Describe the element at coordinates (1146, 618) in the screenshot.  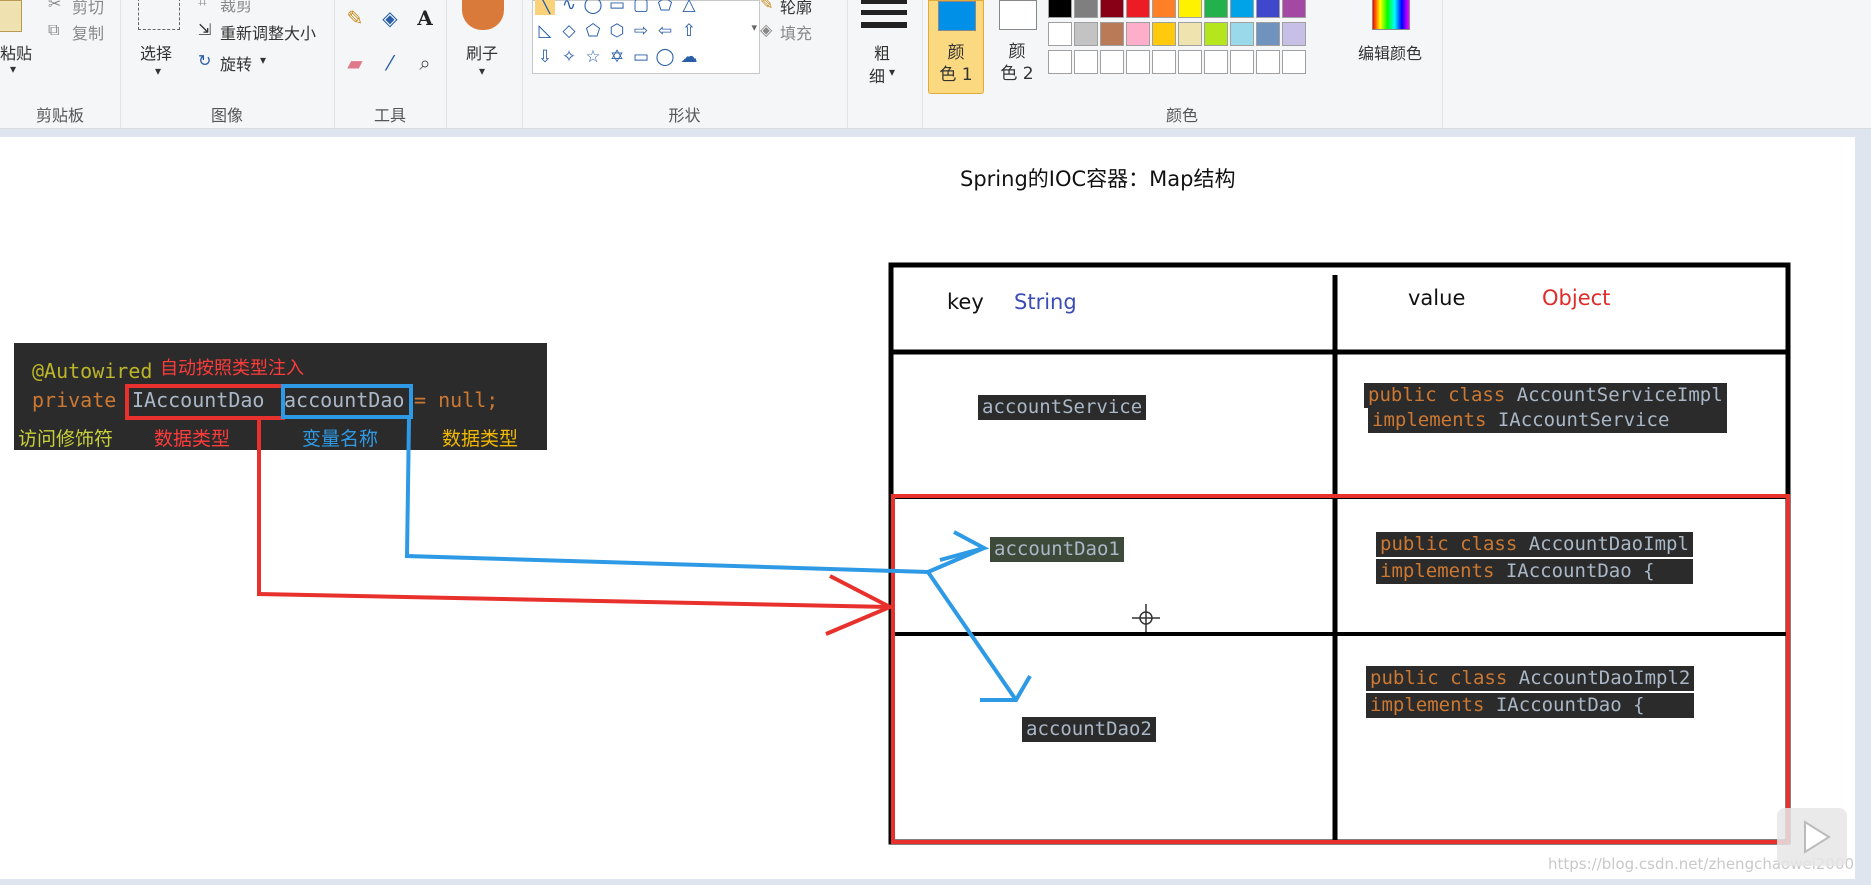
I see `crosshair-cursor` at that location.